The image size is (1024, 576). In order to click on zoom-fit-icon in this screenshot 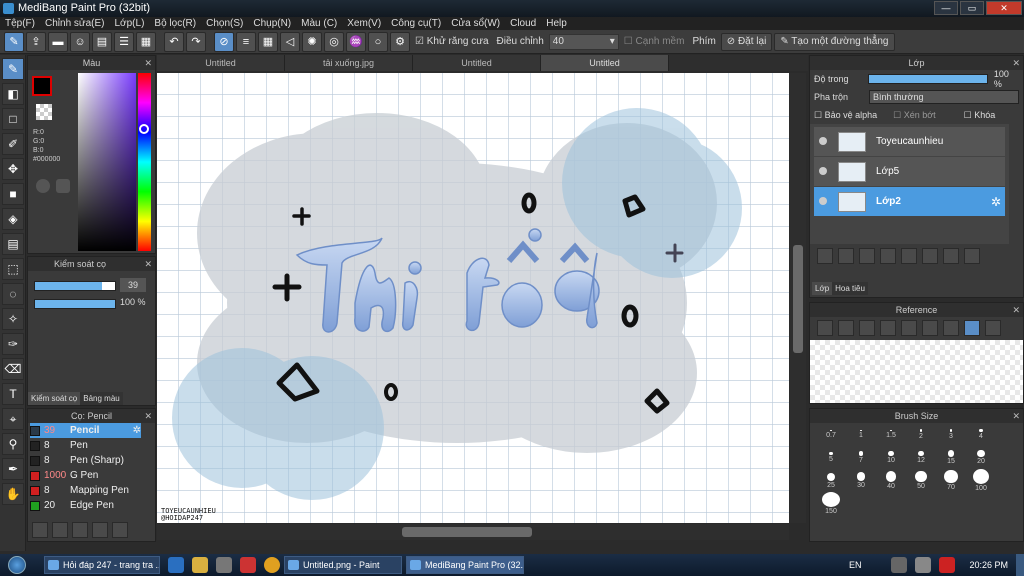, I will do `click(909, 328)`.